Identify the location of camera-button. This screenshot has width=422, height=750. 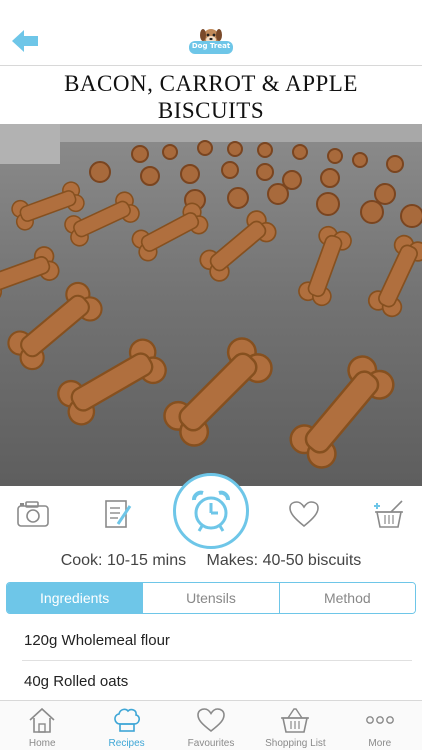
(33, 514).